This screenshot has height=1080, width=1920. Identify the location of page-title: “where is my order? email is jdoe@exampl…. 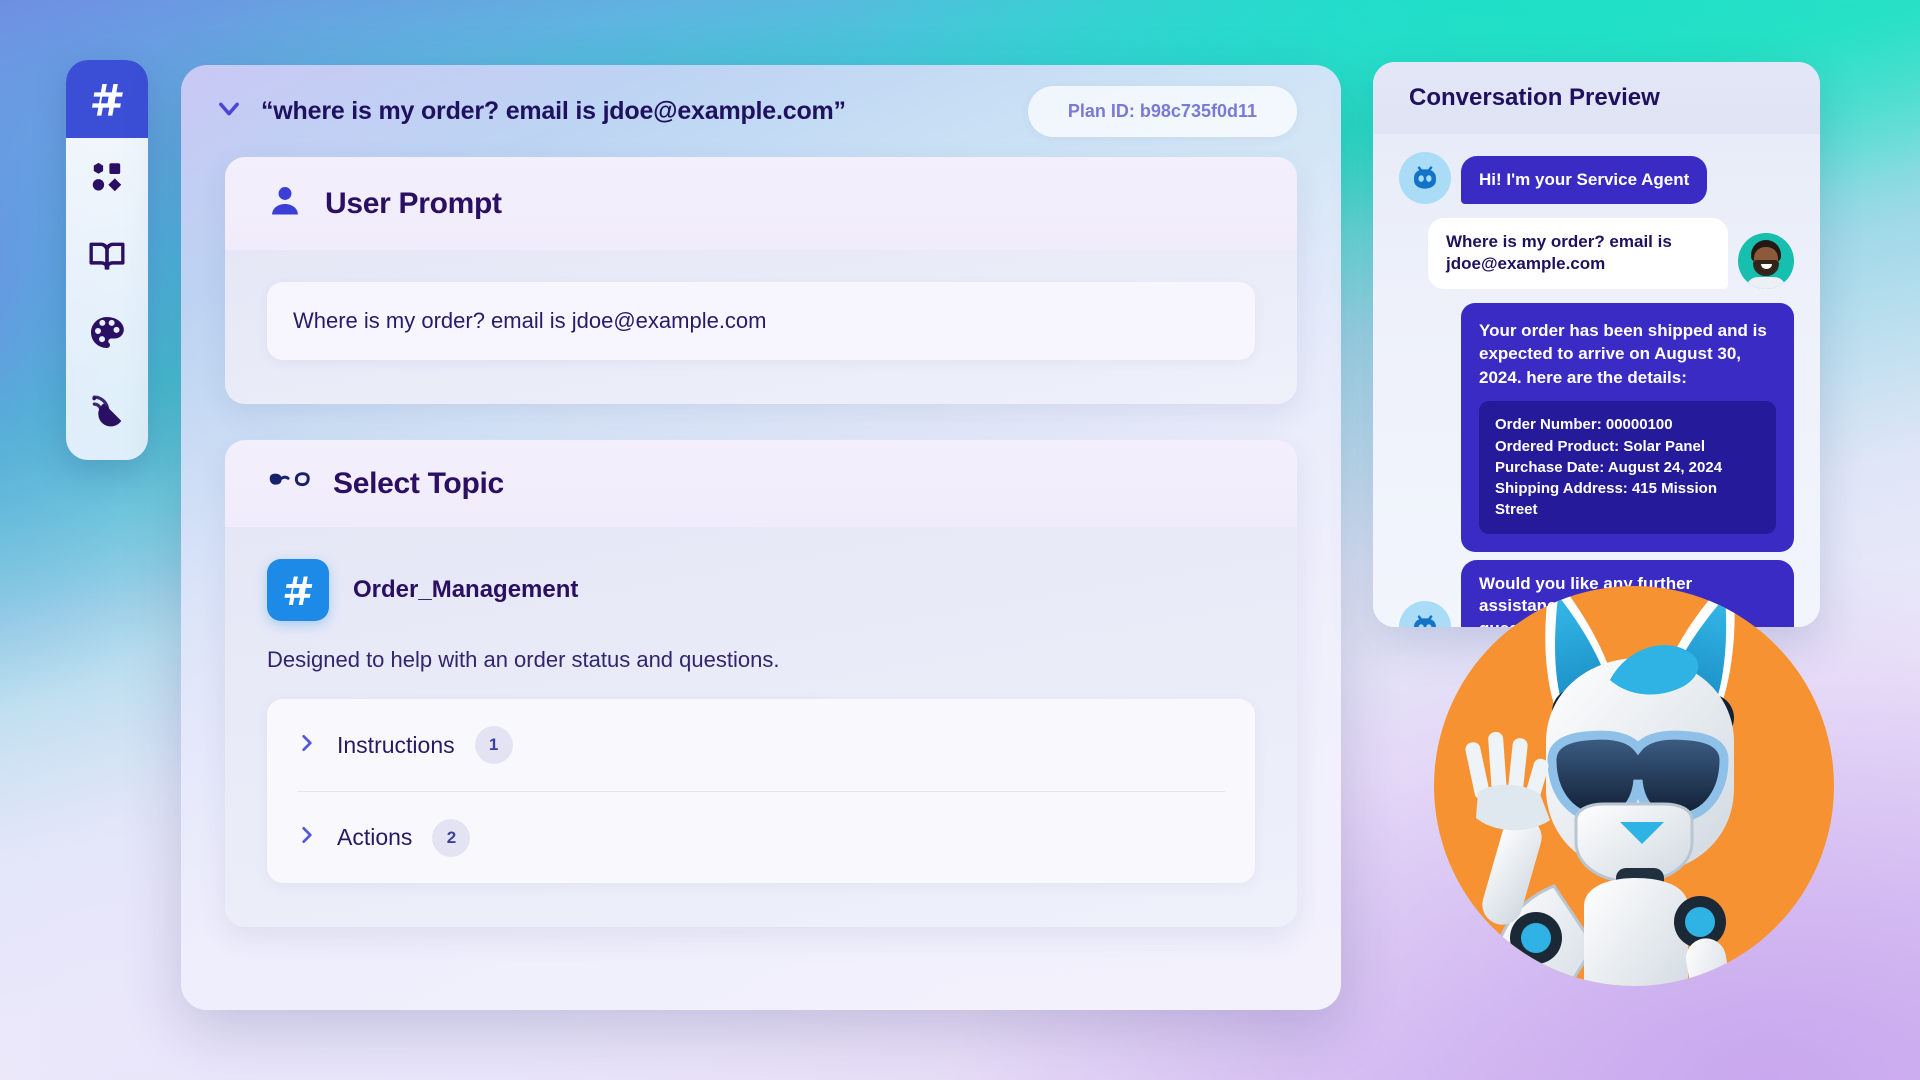
(553, 110).